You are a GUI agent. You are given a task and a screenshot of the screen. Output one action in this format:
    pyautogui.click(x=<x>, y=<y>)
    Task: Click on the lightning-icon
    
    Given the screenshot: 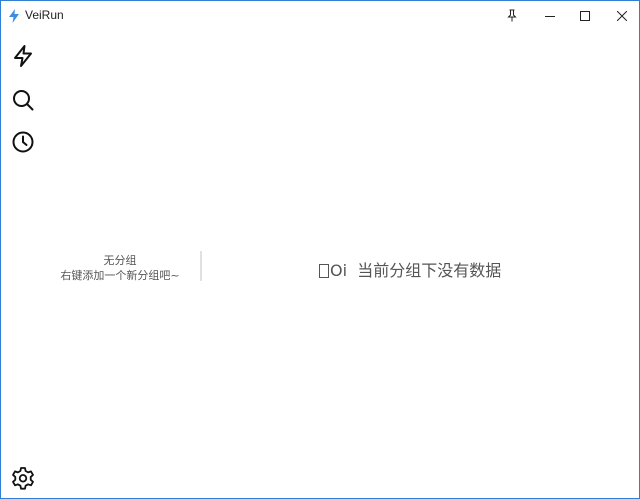 What is the action you would take?
    pyautogui.click(x=23, y=56)
    